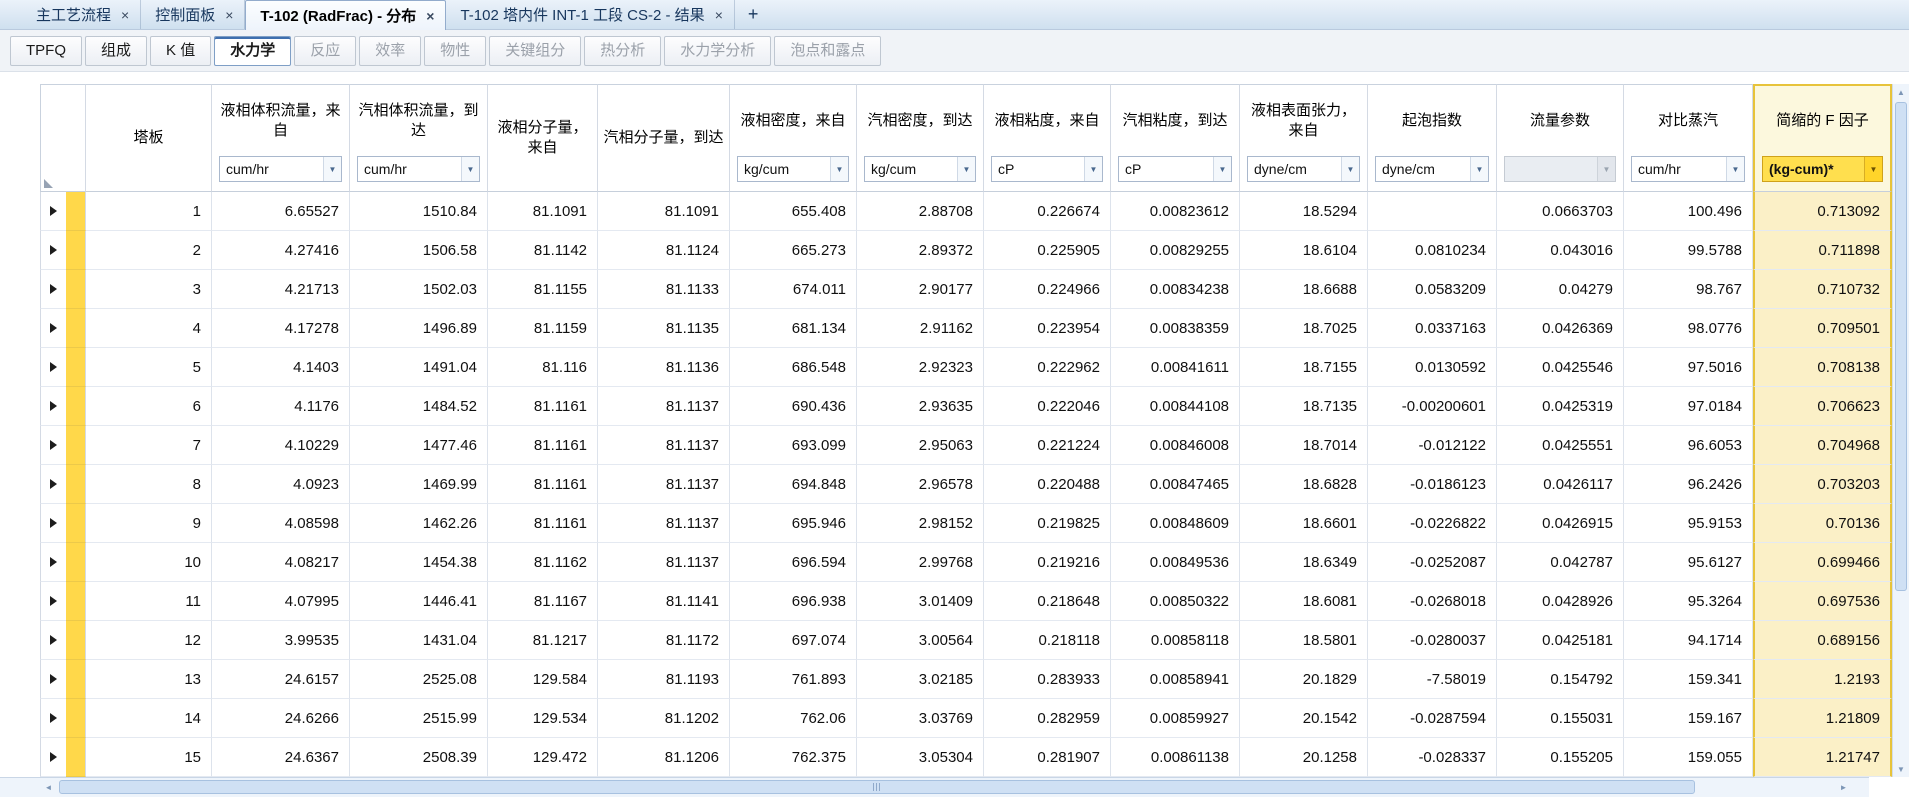 This screenshot has width=1909, height=797. I want to click on column-header-flow_param: 流量参数 ▼, so click(1560, 138).